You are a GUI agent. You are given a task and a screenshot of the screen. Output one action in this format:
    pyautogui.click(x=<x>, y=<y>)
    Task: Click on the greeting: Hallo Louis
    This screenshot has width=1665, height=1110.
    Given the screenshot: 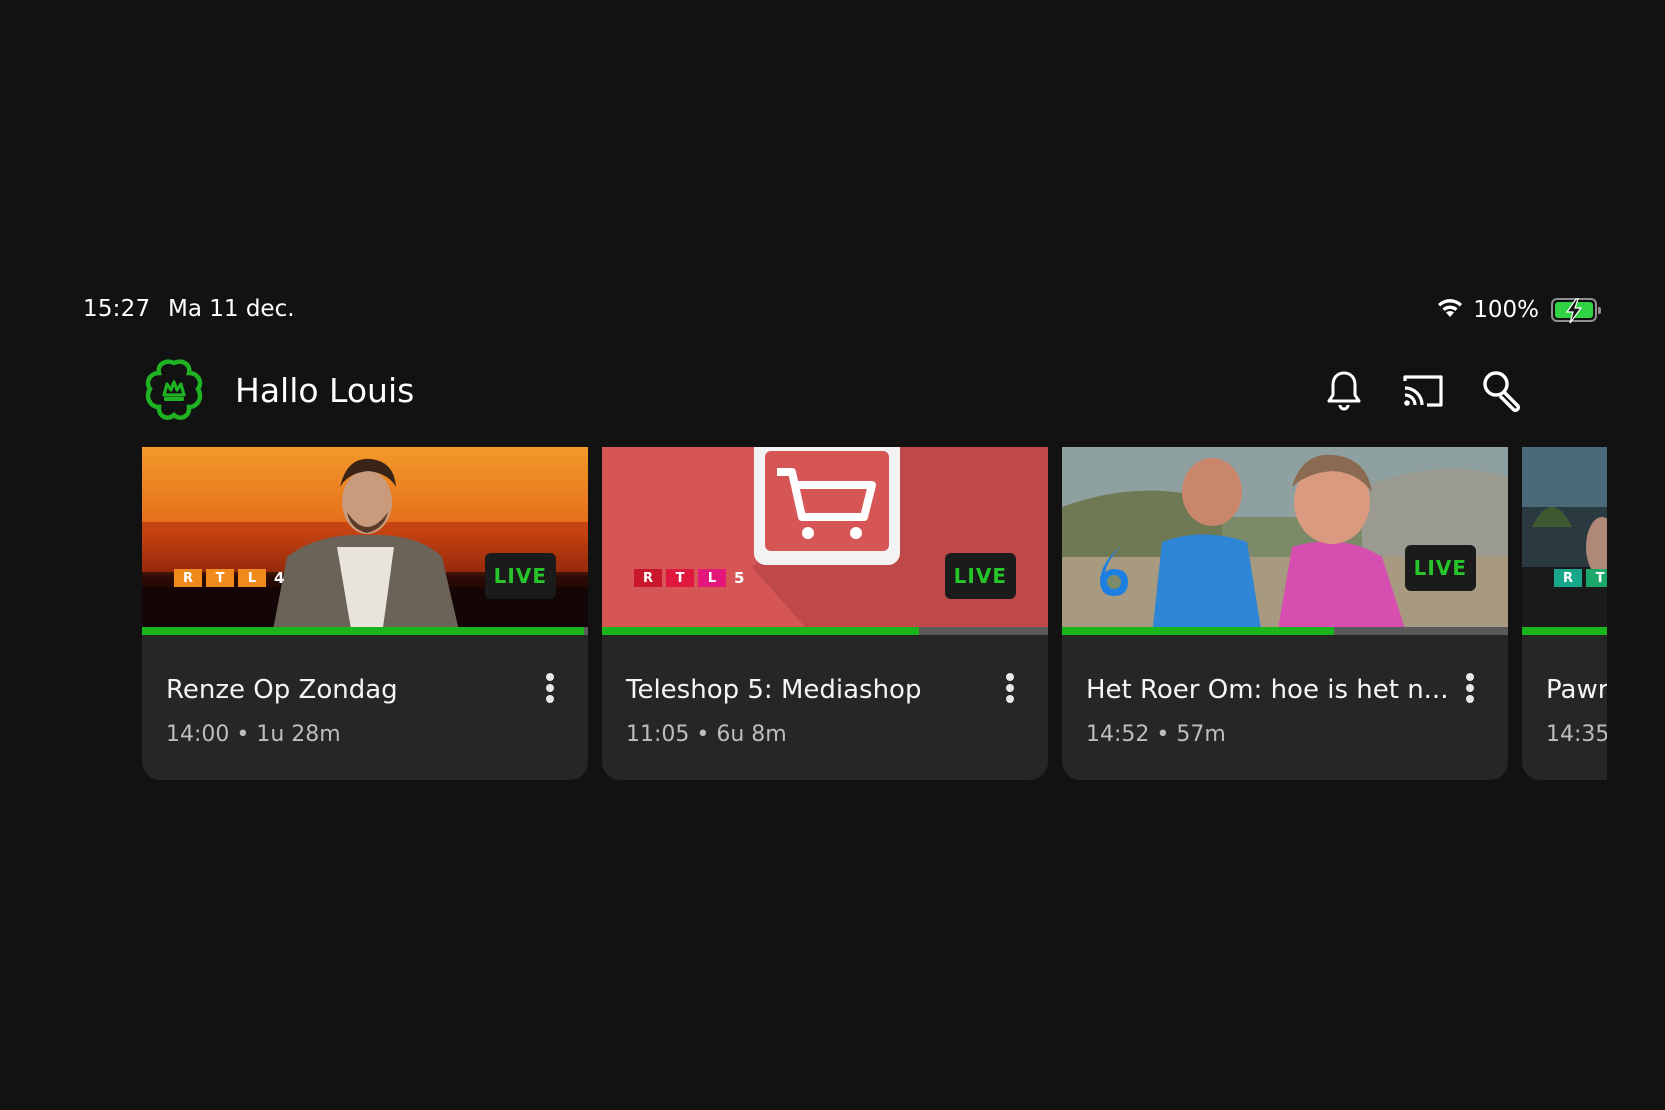 What is the action you would take?
    pyautogui.click(x=325, y=390)
    